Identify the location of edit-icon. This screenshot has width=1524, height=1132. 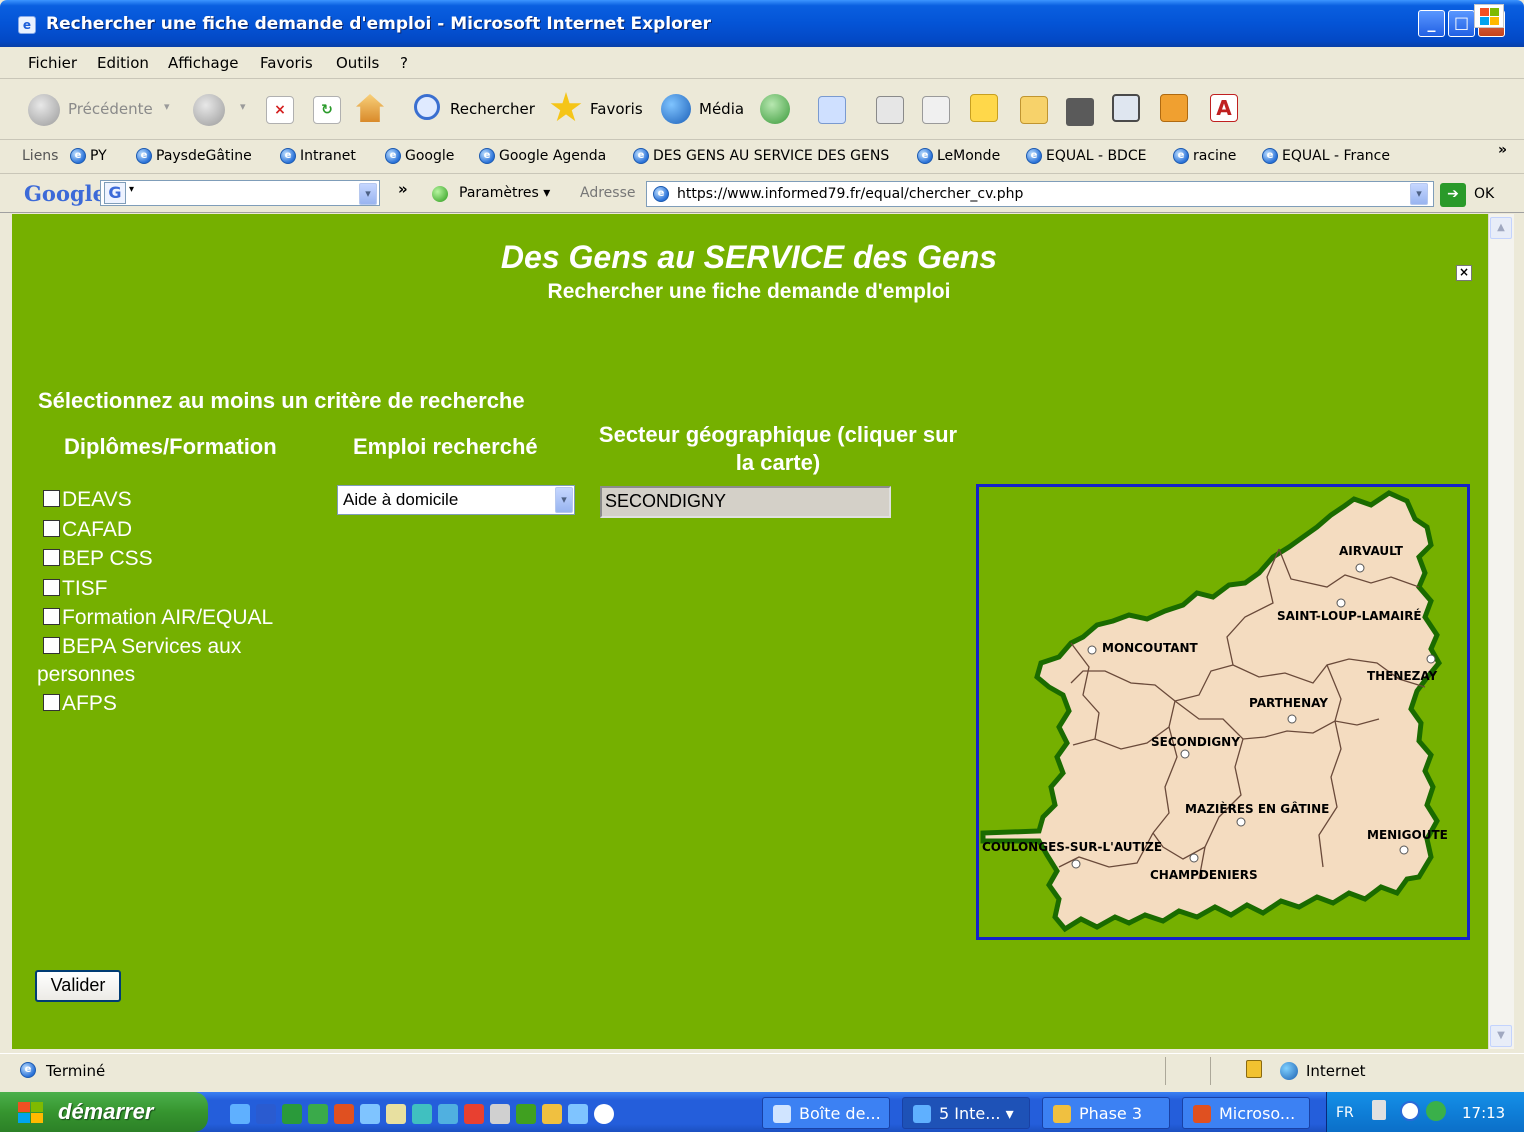
(936, 110).